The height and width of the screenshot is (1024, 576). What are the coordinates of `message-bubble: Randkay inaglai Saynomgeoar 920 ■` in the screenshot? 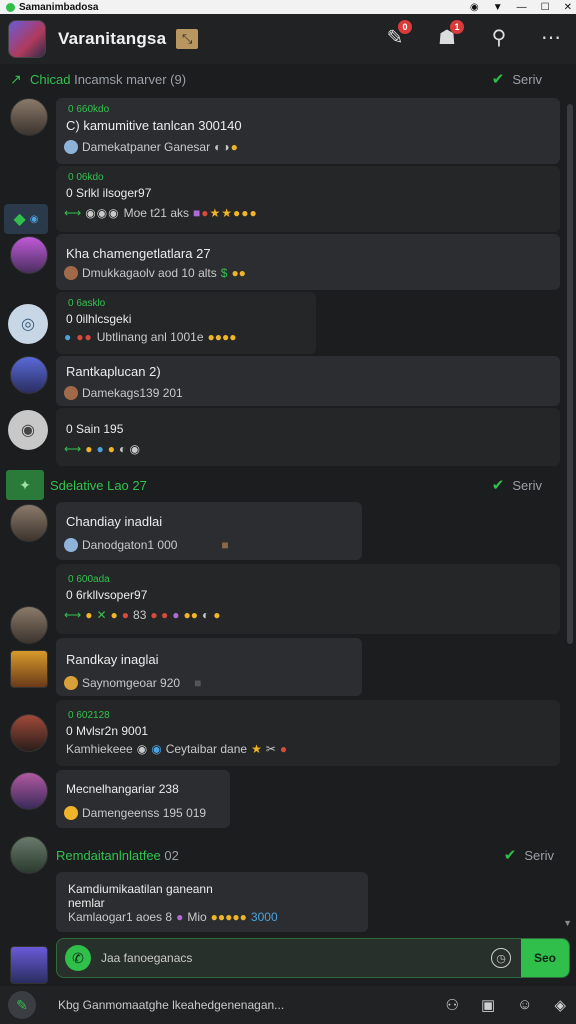 It's located at (209, 667).